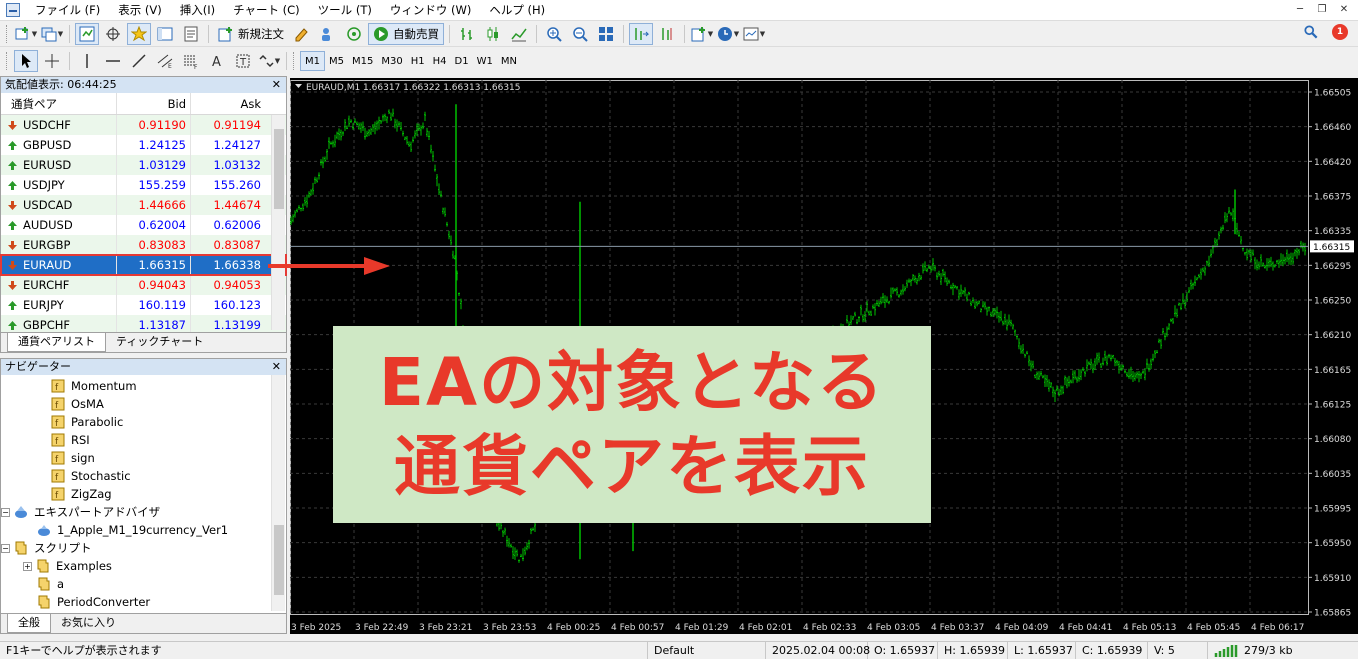 The image size is (1358, 659). What do you see at coordinates (154, 225) in the screenshot?
I see `bid-cell: 0.62004` at bounding box center [154, 225].